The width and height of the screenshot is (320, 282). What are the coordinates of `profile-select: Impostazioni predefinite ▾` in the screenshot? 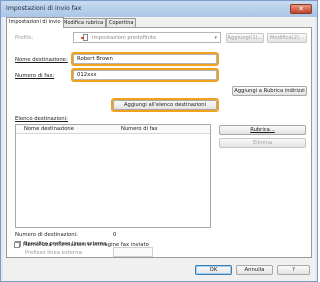 It's located at (147, 37).